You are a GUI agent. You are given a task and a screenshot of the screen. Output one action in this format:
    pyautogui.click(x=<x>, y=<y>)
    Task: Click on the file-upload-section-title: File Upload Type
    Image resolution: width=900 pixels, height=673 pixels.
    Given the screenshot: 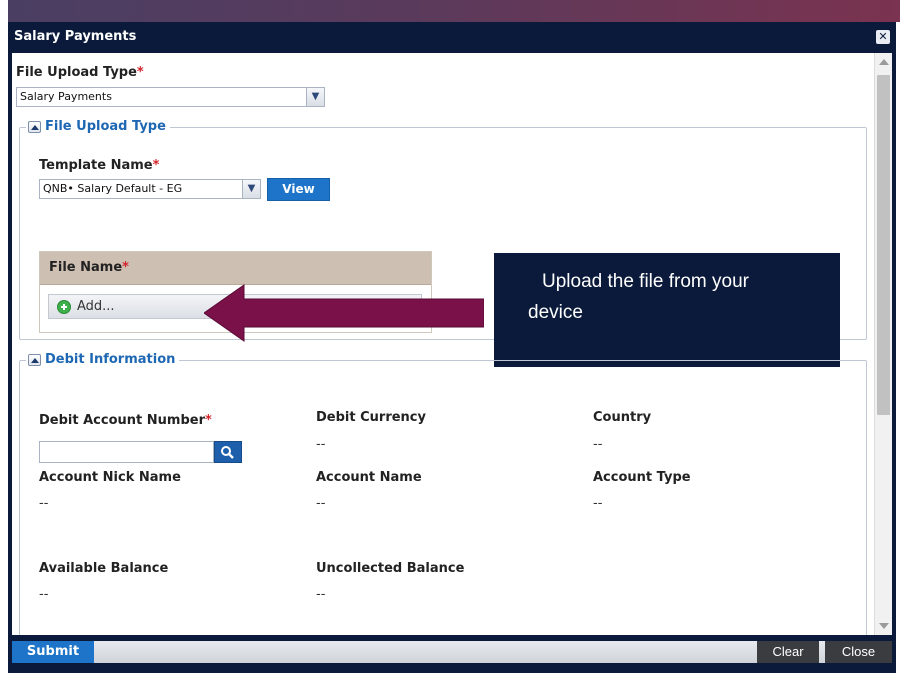 What is the action you would take?
    pyautogui.click(x=105, y=126)
    